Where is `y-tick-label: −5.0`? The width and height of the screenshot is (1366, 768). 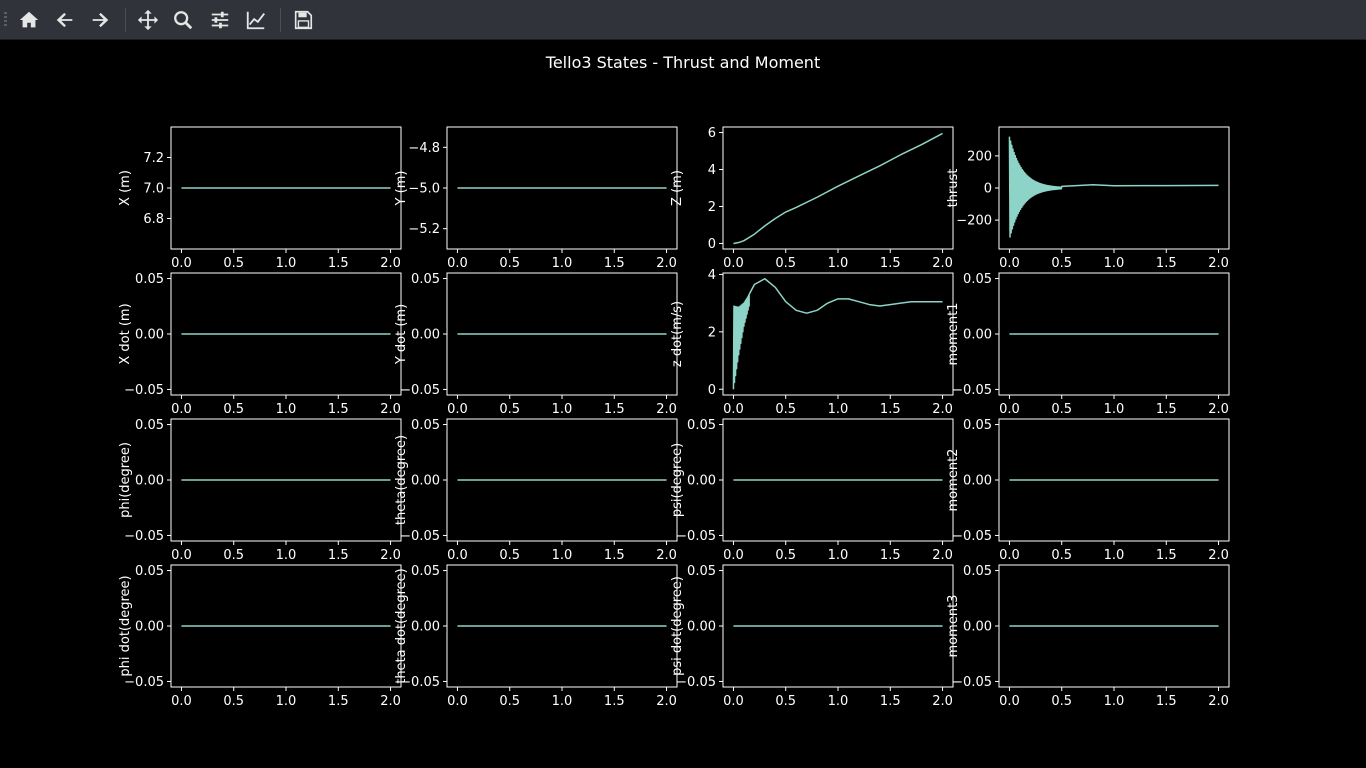
y-tick-label: −5.0 is located at coordinates (424, 189).